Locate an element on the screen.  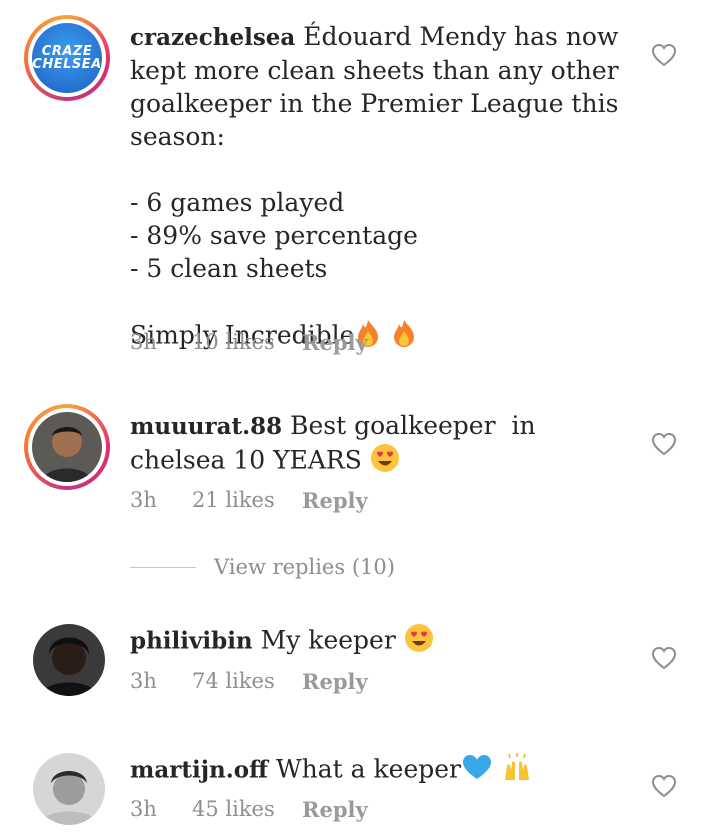
fire-icon is located at coordinates (404, 337).